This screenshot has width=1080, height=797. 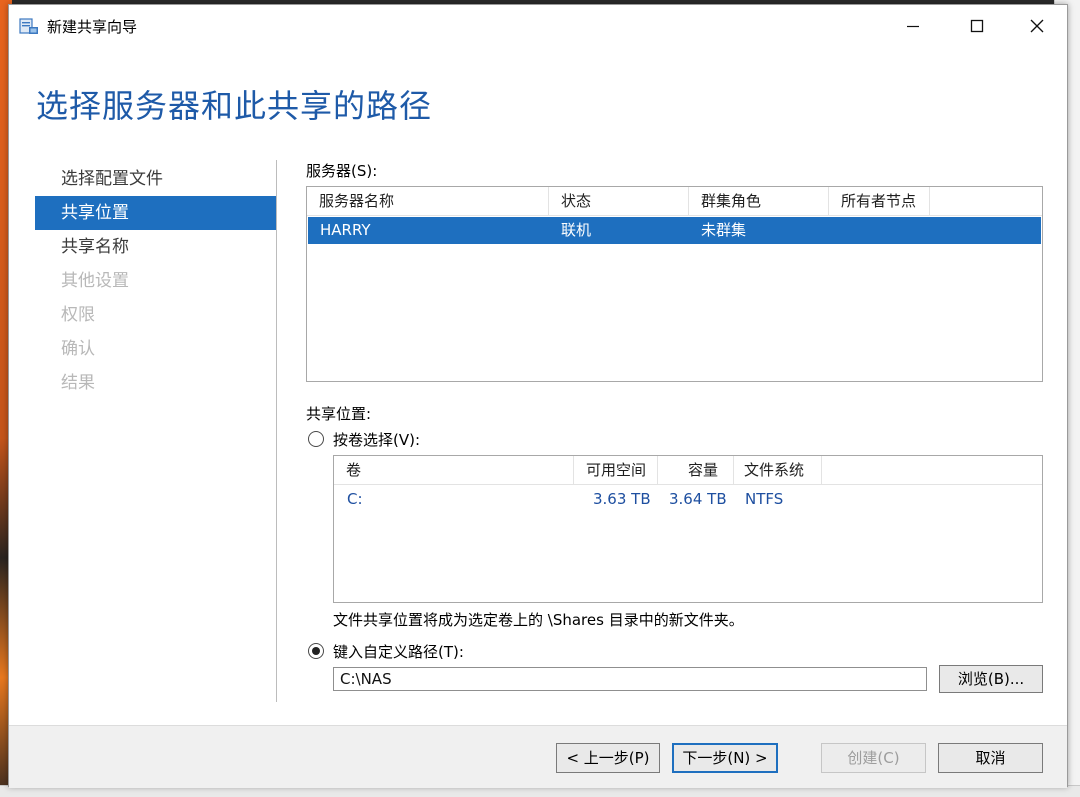 I want to click on minimize-button, so click(x=913, y=26).